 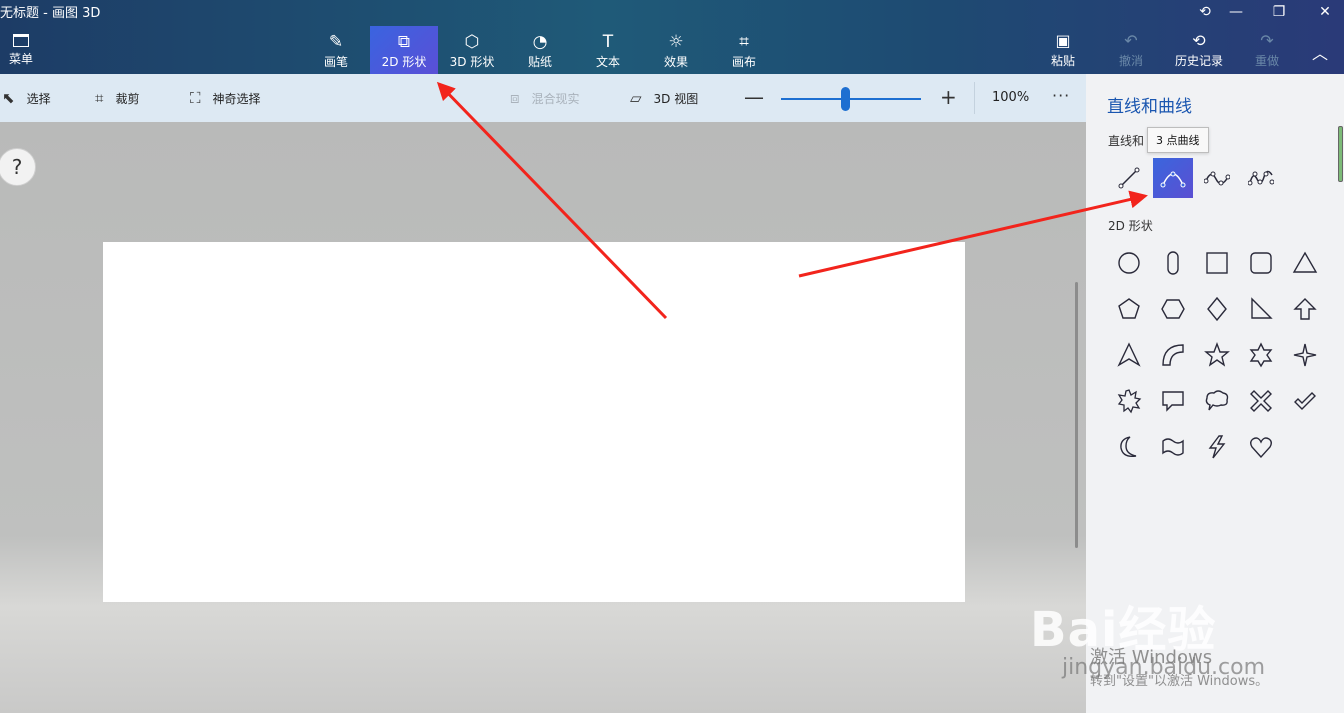 What do you see at coordinates (1173, 401) in the screenshot?
I see `speech-bubble-tool` at bounding box center [1173, 401].